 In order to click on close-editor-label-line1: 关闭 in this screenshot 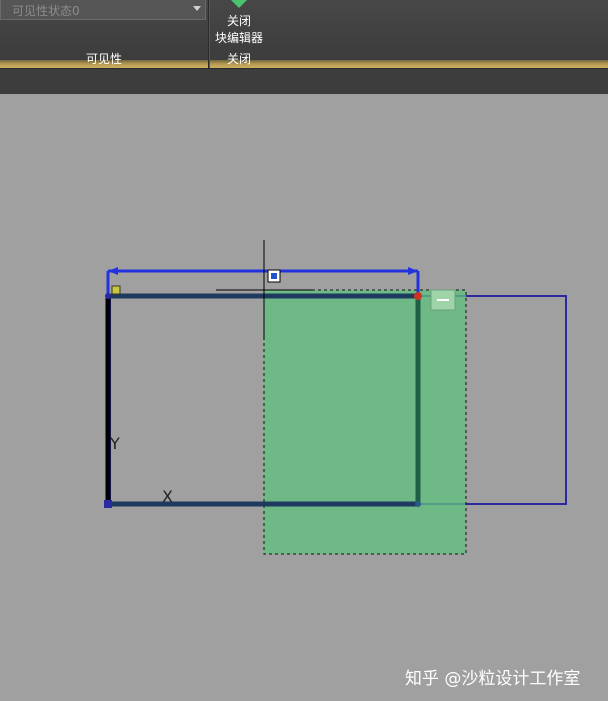, I will do `click(239, 20)`.